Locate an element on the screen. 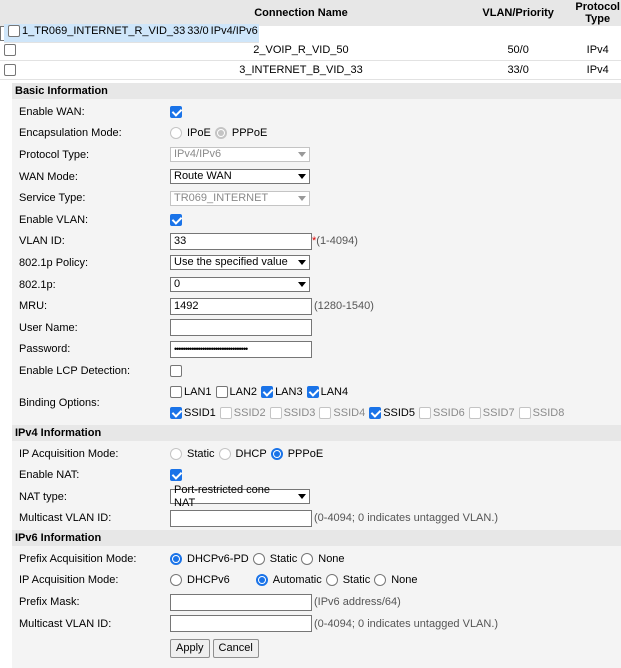  vlan-id-hint: (1-4094) is located at coordinates (337, 241).